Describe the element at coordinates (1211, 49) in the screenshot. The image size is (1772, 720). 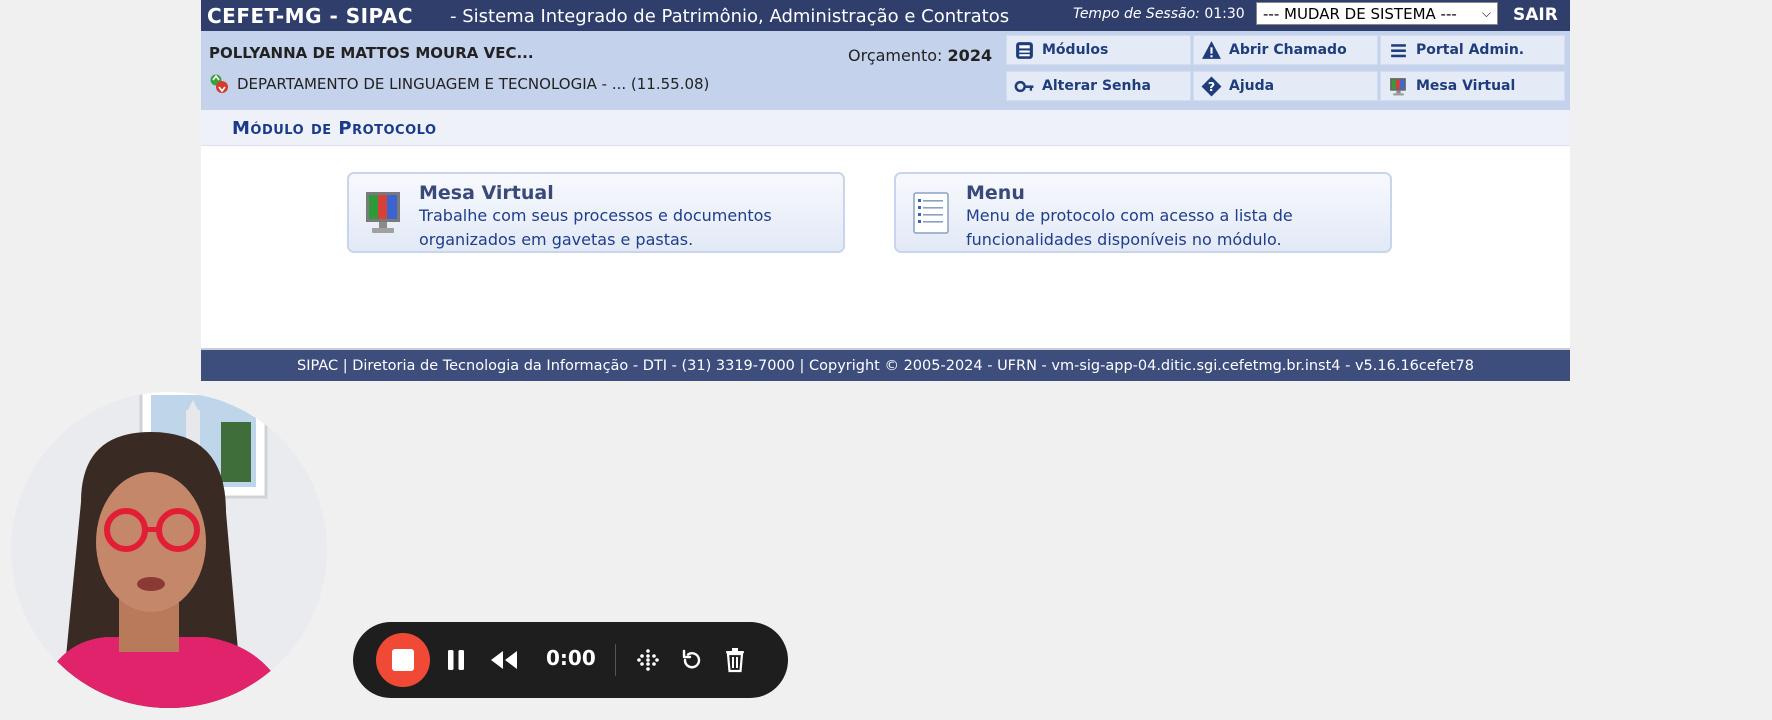
I see `warning-icon` at that location.